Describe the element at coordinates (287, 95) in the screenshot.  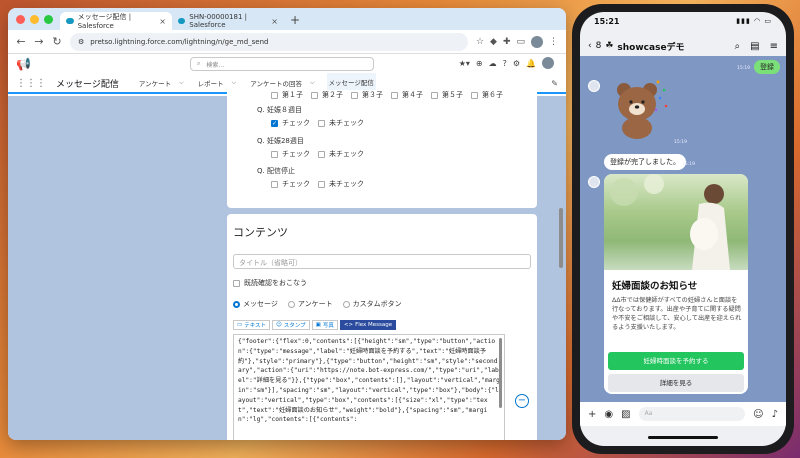
I see `checkbox-child-1: 第１子` at that location.